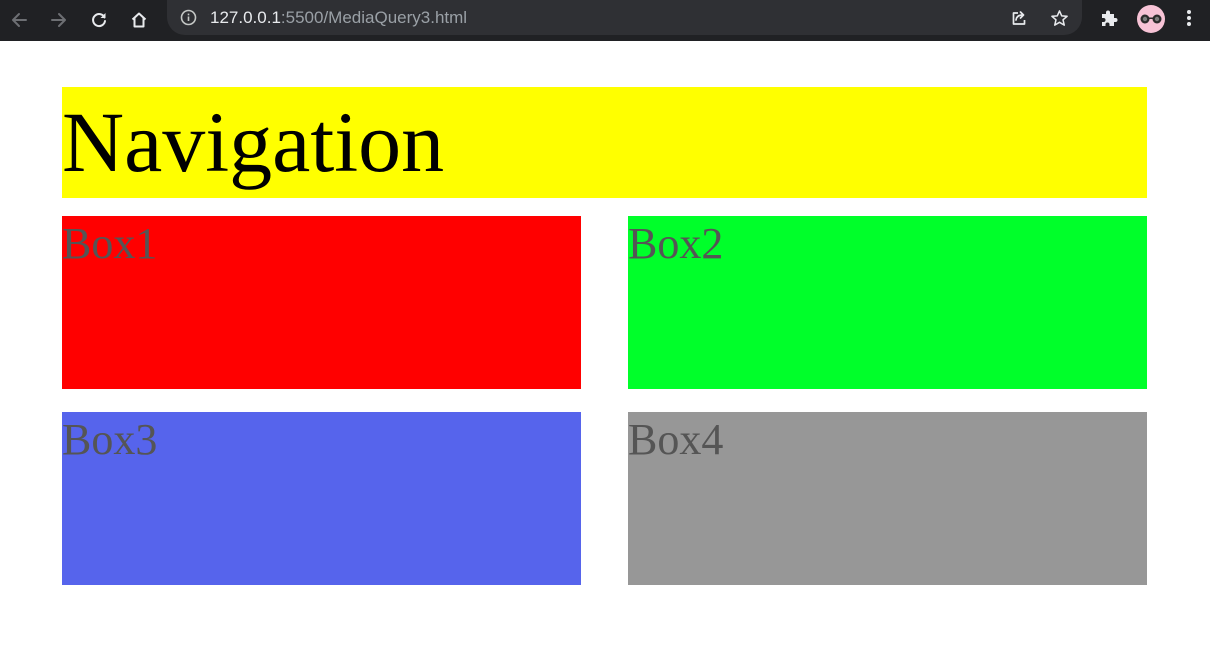 This screenshot has width=1210, height=663. I want to click on star-icon, so click(1059, 17).